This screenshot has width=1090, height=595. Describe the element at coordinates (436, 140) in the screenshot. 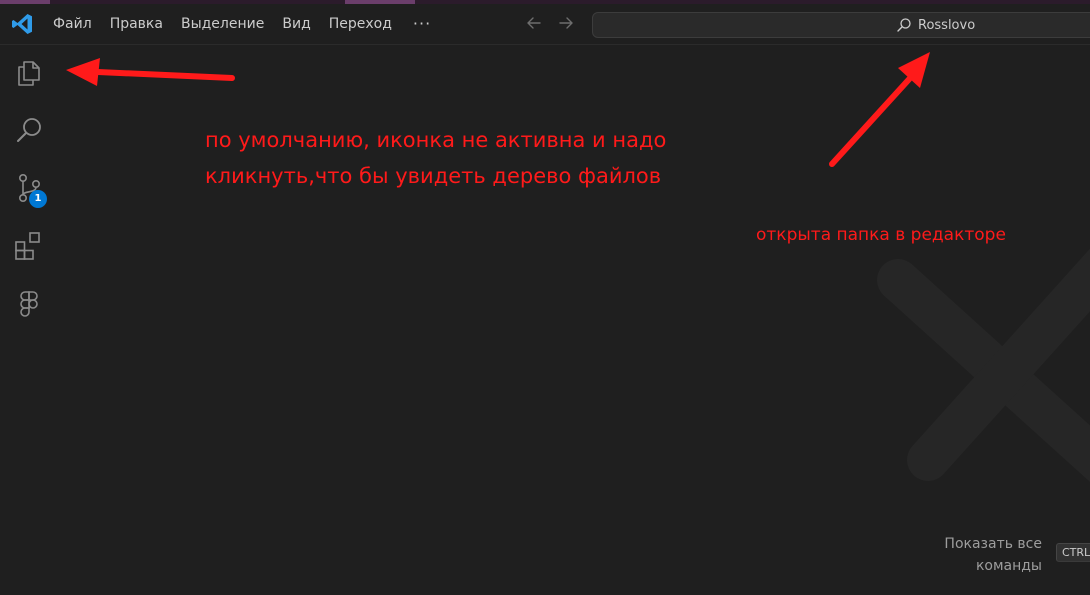

I see `annotation-line: по умолчанию, иконка не активна и надо` at that location.